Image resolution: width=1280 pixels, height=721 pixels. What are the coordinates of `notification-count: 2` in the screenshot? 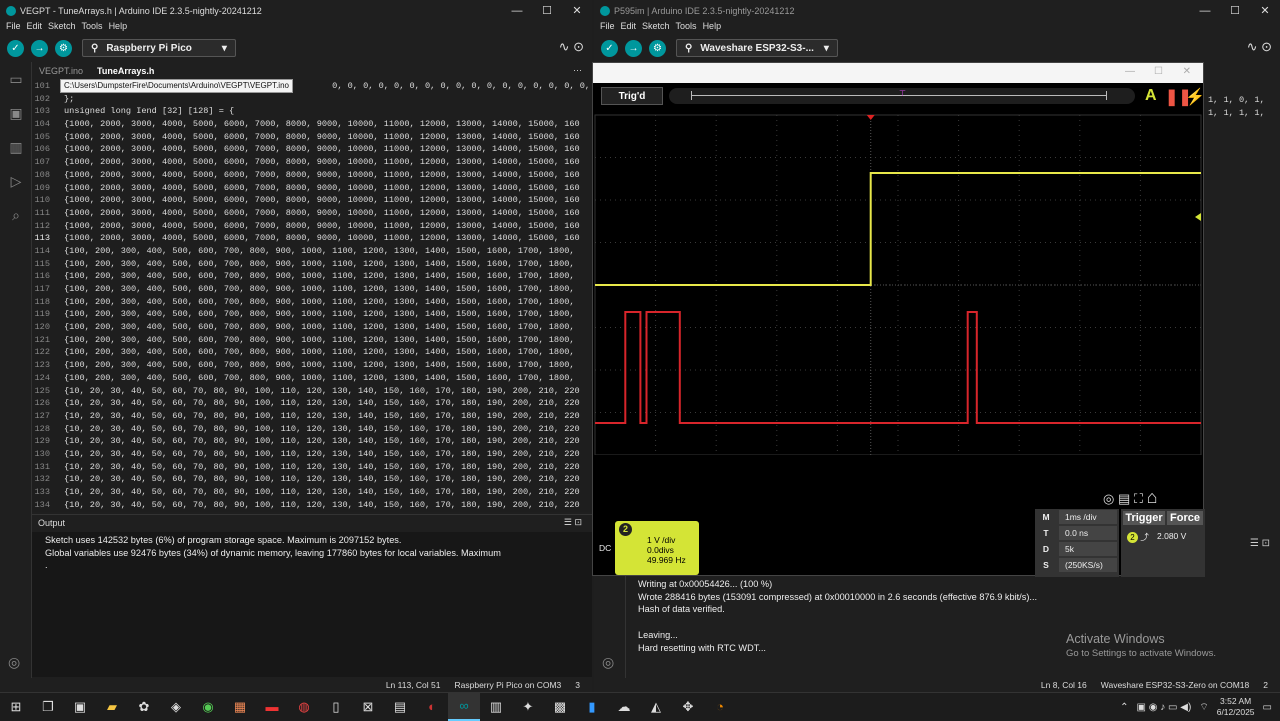 It's located at (1265, 685).